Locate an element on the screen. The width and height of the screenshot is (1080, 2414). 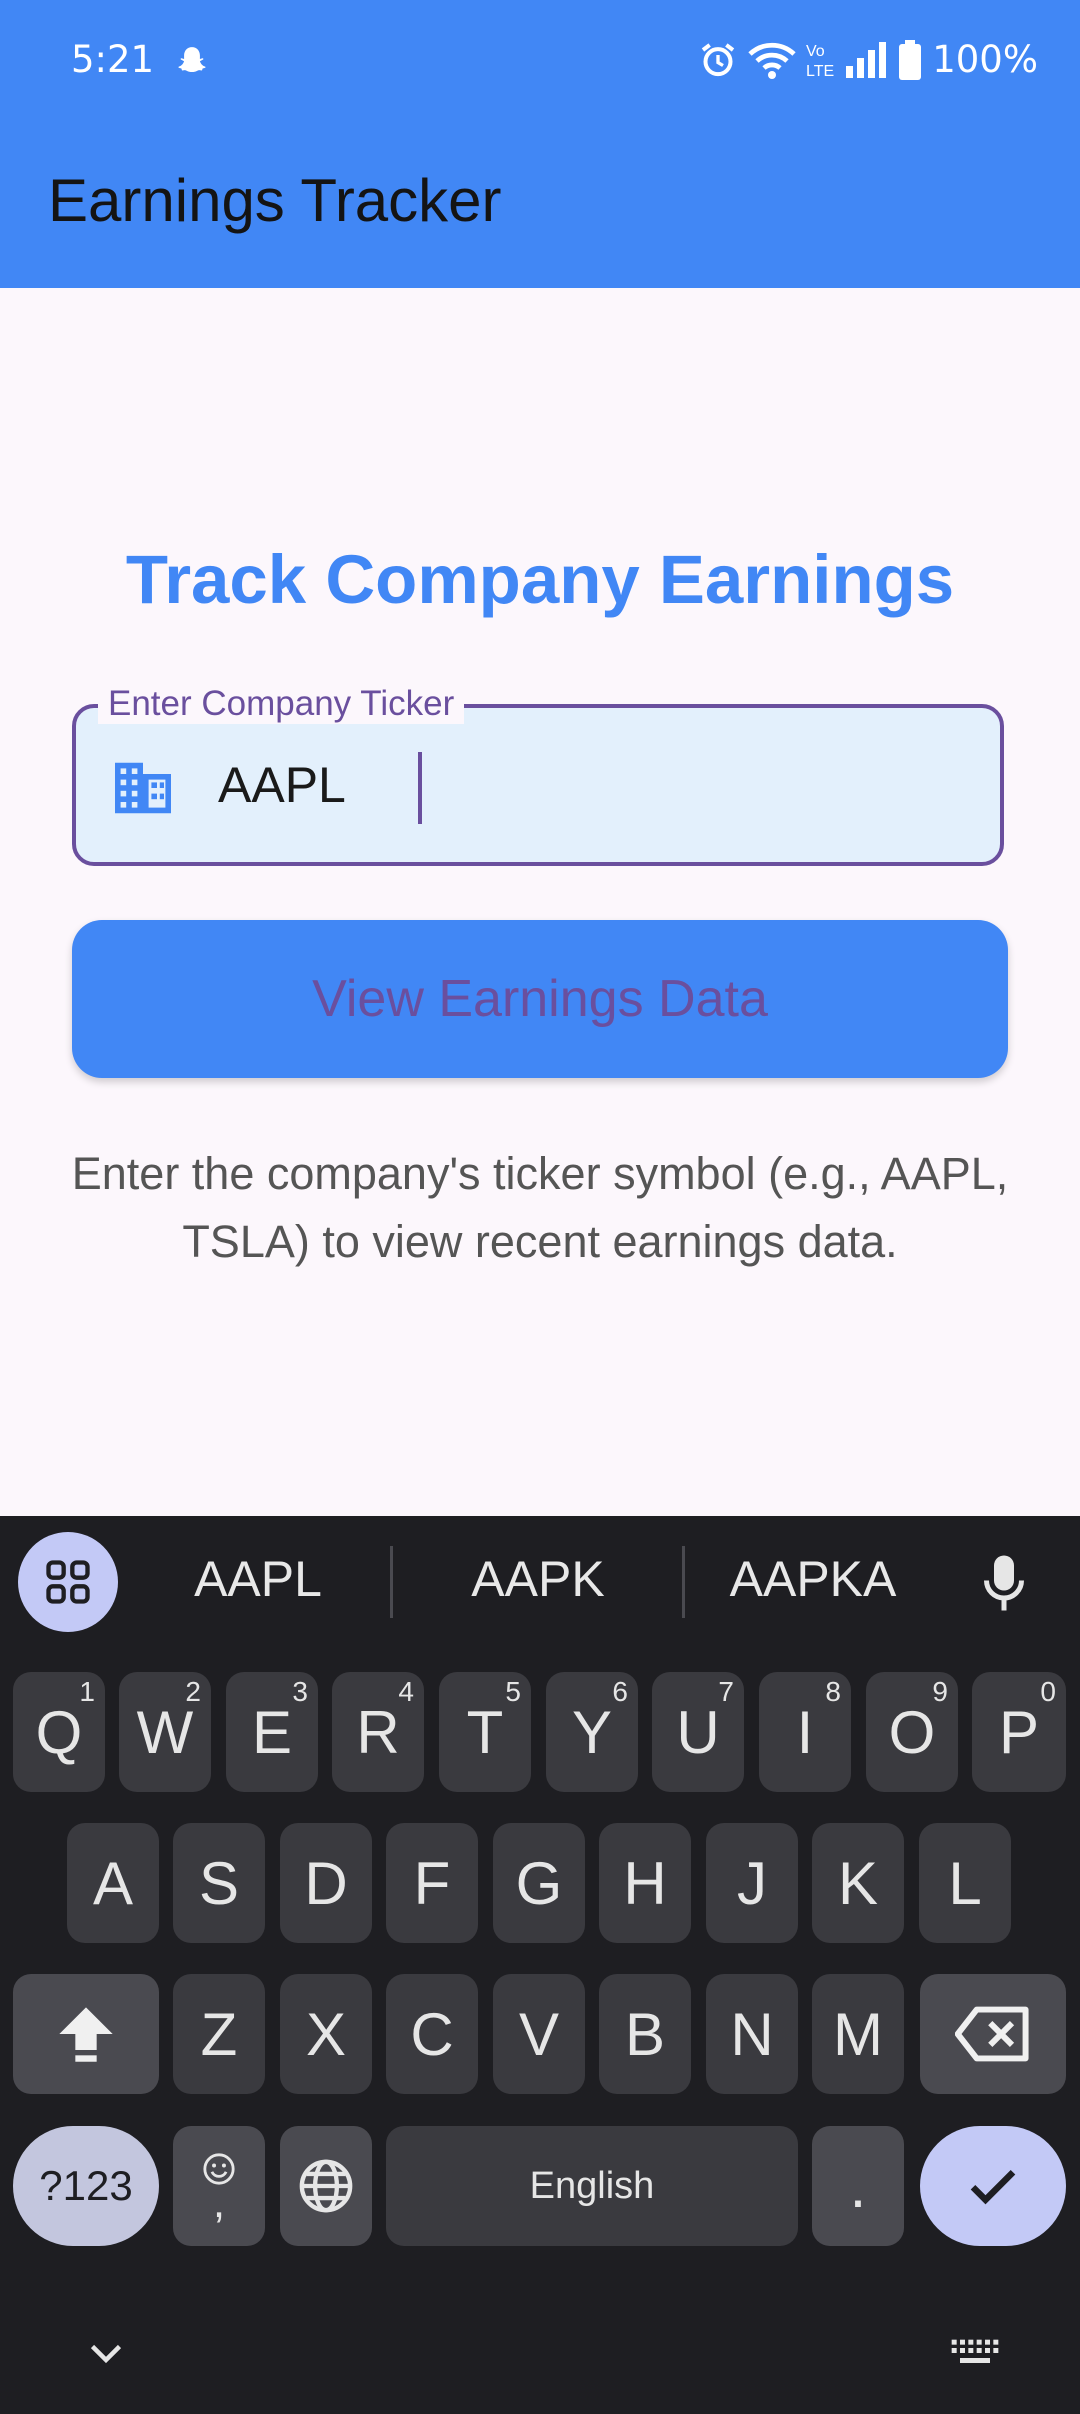
key-label: Q is located at coordinates (59, 1732).